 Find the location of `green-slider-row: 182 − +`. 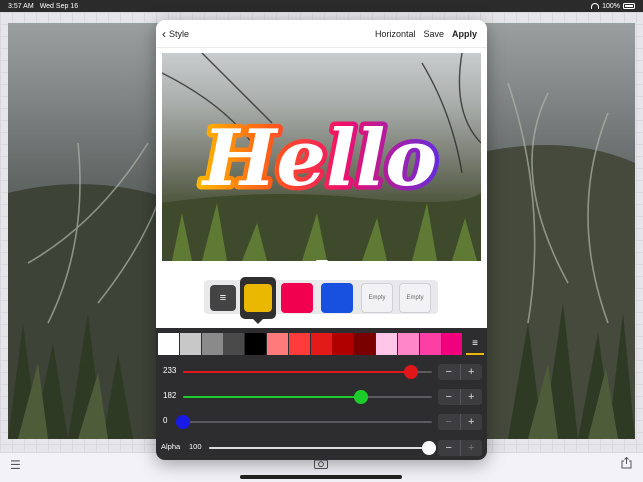

green-slider-row: 182 − + is located at coordinates (321, 397).